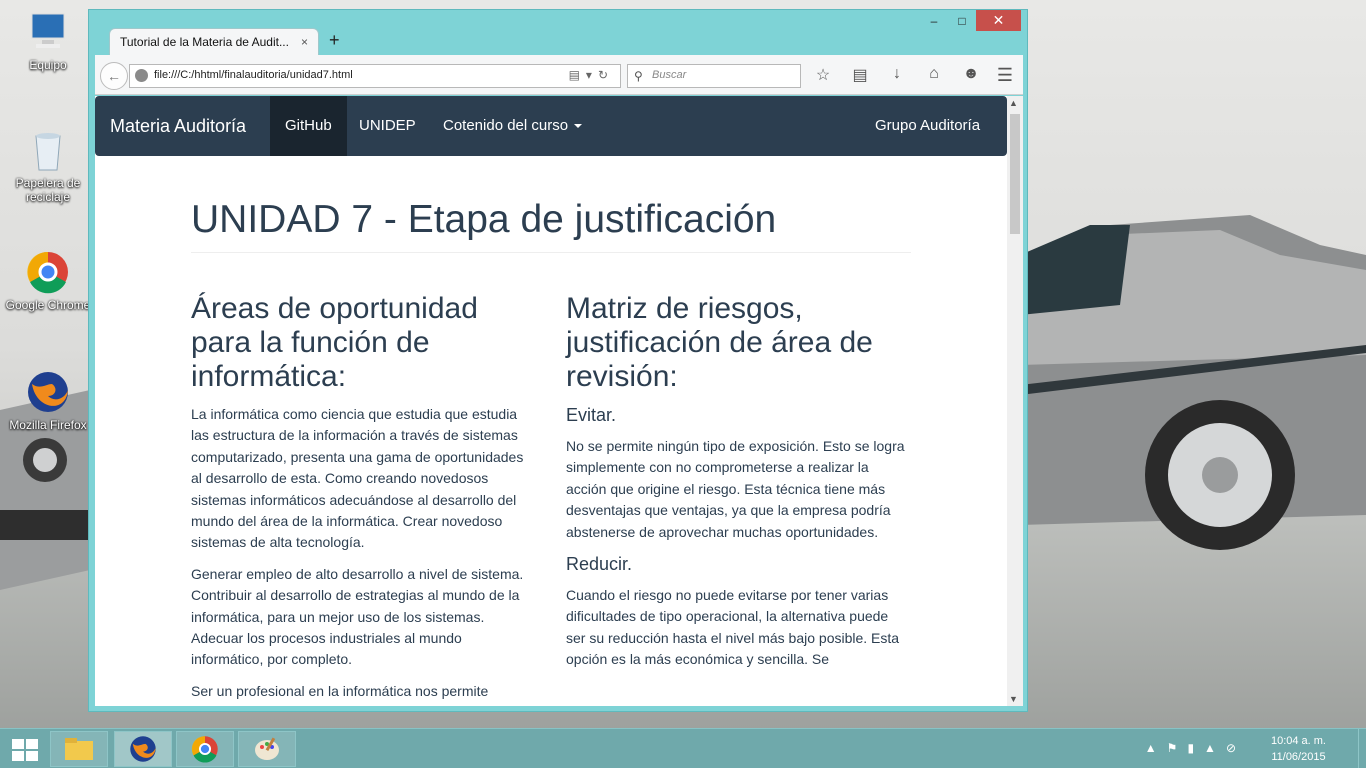 This screenshot has width=1366, height=768. I want to click on globe-icon, so click(141, 75).